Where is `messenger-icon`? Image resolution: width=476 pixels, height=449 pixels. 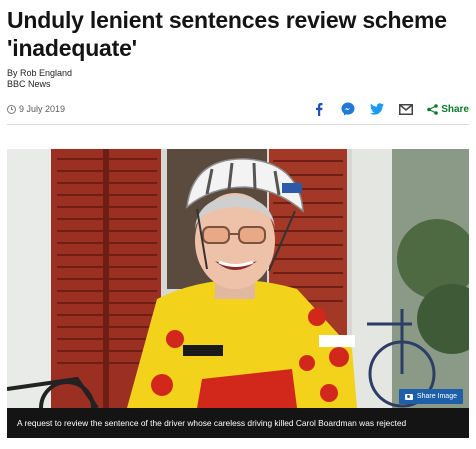 messenger-icon is located at coordinates (348, 109).